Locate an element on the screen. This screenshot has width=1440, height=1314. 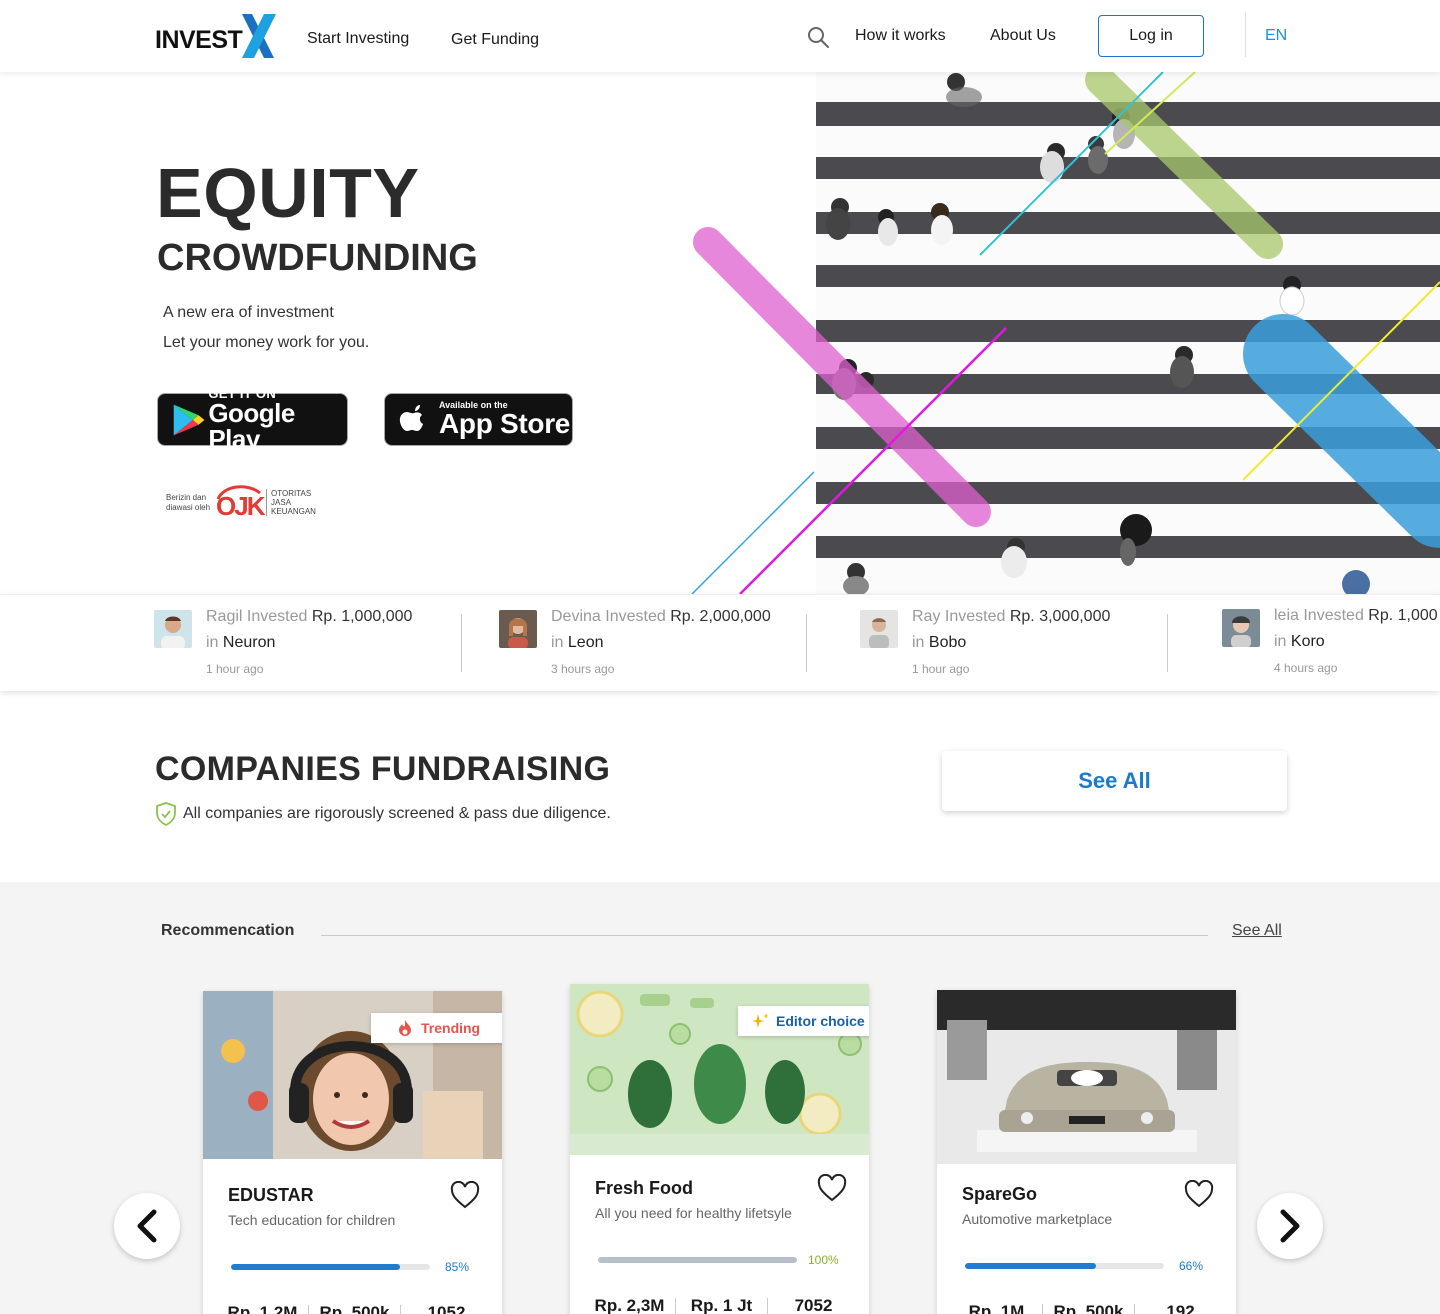
logo-wordmark: INVEST is located at coordinates (199, 39).